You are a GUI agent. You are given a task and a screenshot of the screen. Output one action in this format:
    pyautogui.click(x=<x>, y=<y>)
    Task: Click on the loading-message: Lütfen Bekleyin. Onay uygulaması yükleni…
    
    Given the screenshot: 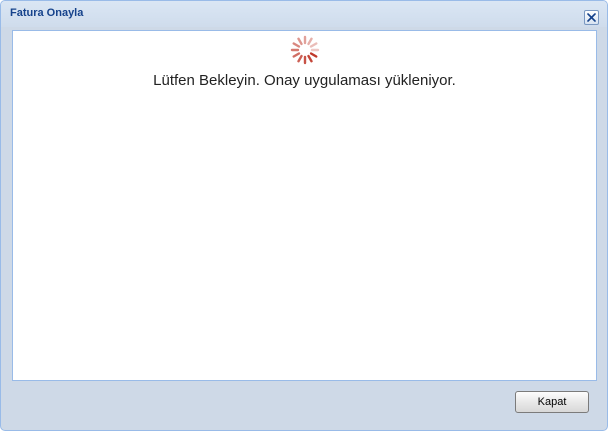 What is the action you would take?
    pyautogui.click(x=304, y=80)
    